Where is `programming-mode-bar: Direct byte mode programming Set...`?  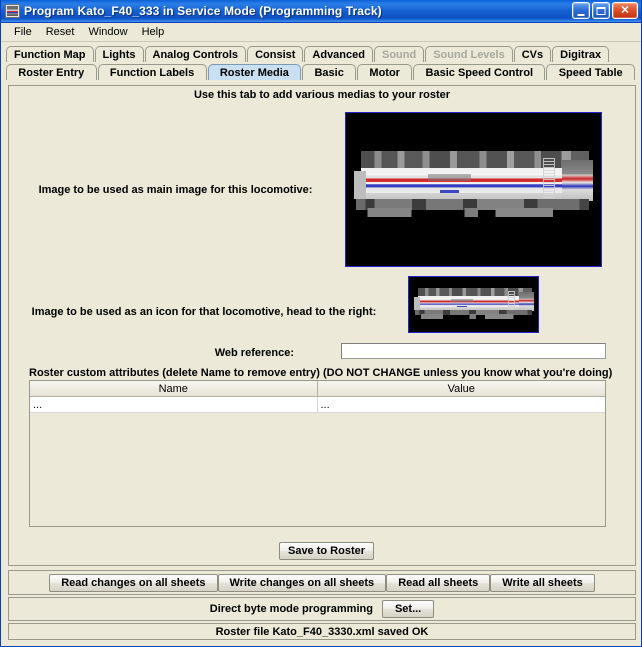
programming-mode-bar: Direct byte mode programming Set... is located at coordinates (322, 609).